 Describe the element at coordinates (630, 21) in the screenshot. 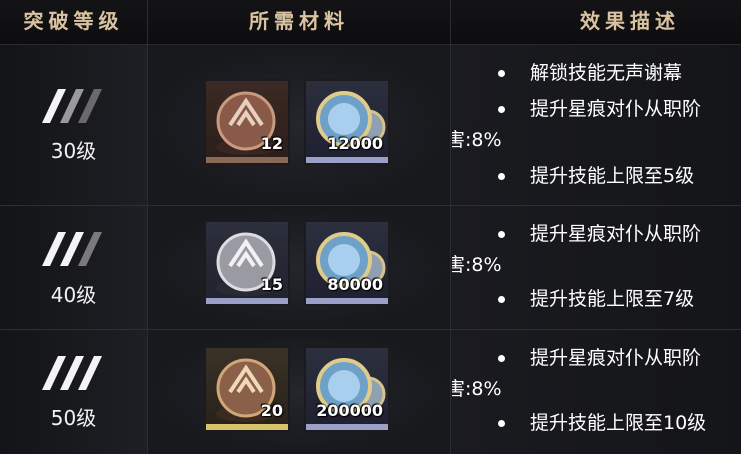

I see `header-effect: 效果描述` at that location.